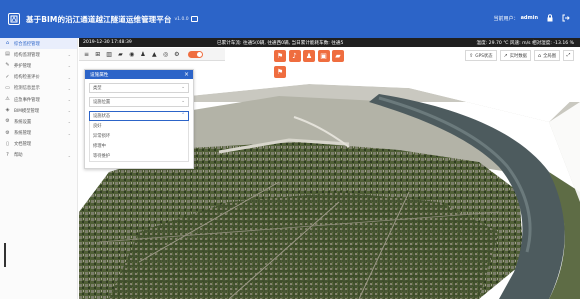 This screenshot has width=580, height=299. Describe the element at coordinates (102, 102) in the screenshot. I see `location-select-value: 设施位置` at that location.